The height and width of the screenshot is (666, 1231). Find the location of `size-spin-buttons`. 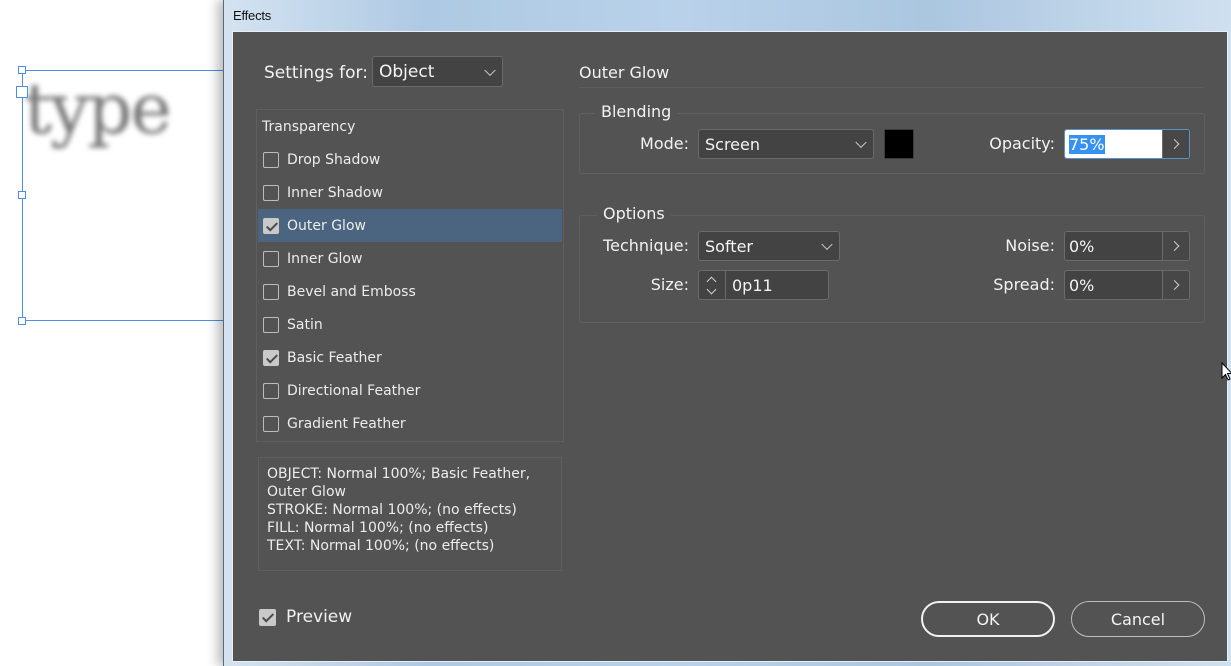

size-spin-buttons is located at coordinates (712, 285).